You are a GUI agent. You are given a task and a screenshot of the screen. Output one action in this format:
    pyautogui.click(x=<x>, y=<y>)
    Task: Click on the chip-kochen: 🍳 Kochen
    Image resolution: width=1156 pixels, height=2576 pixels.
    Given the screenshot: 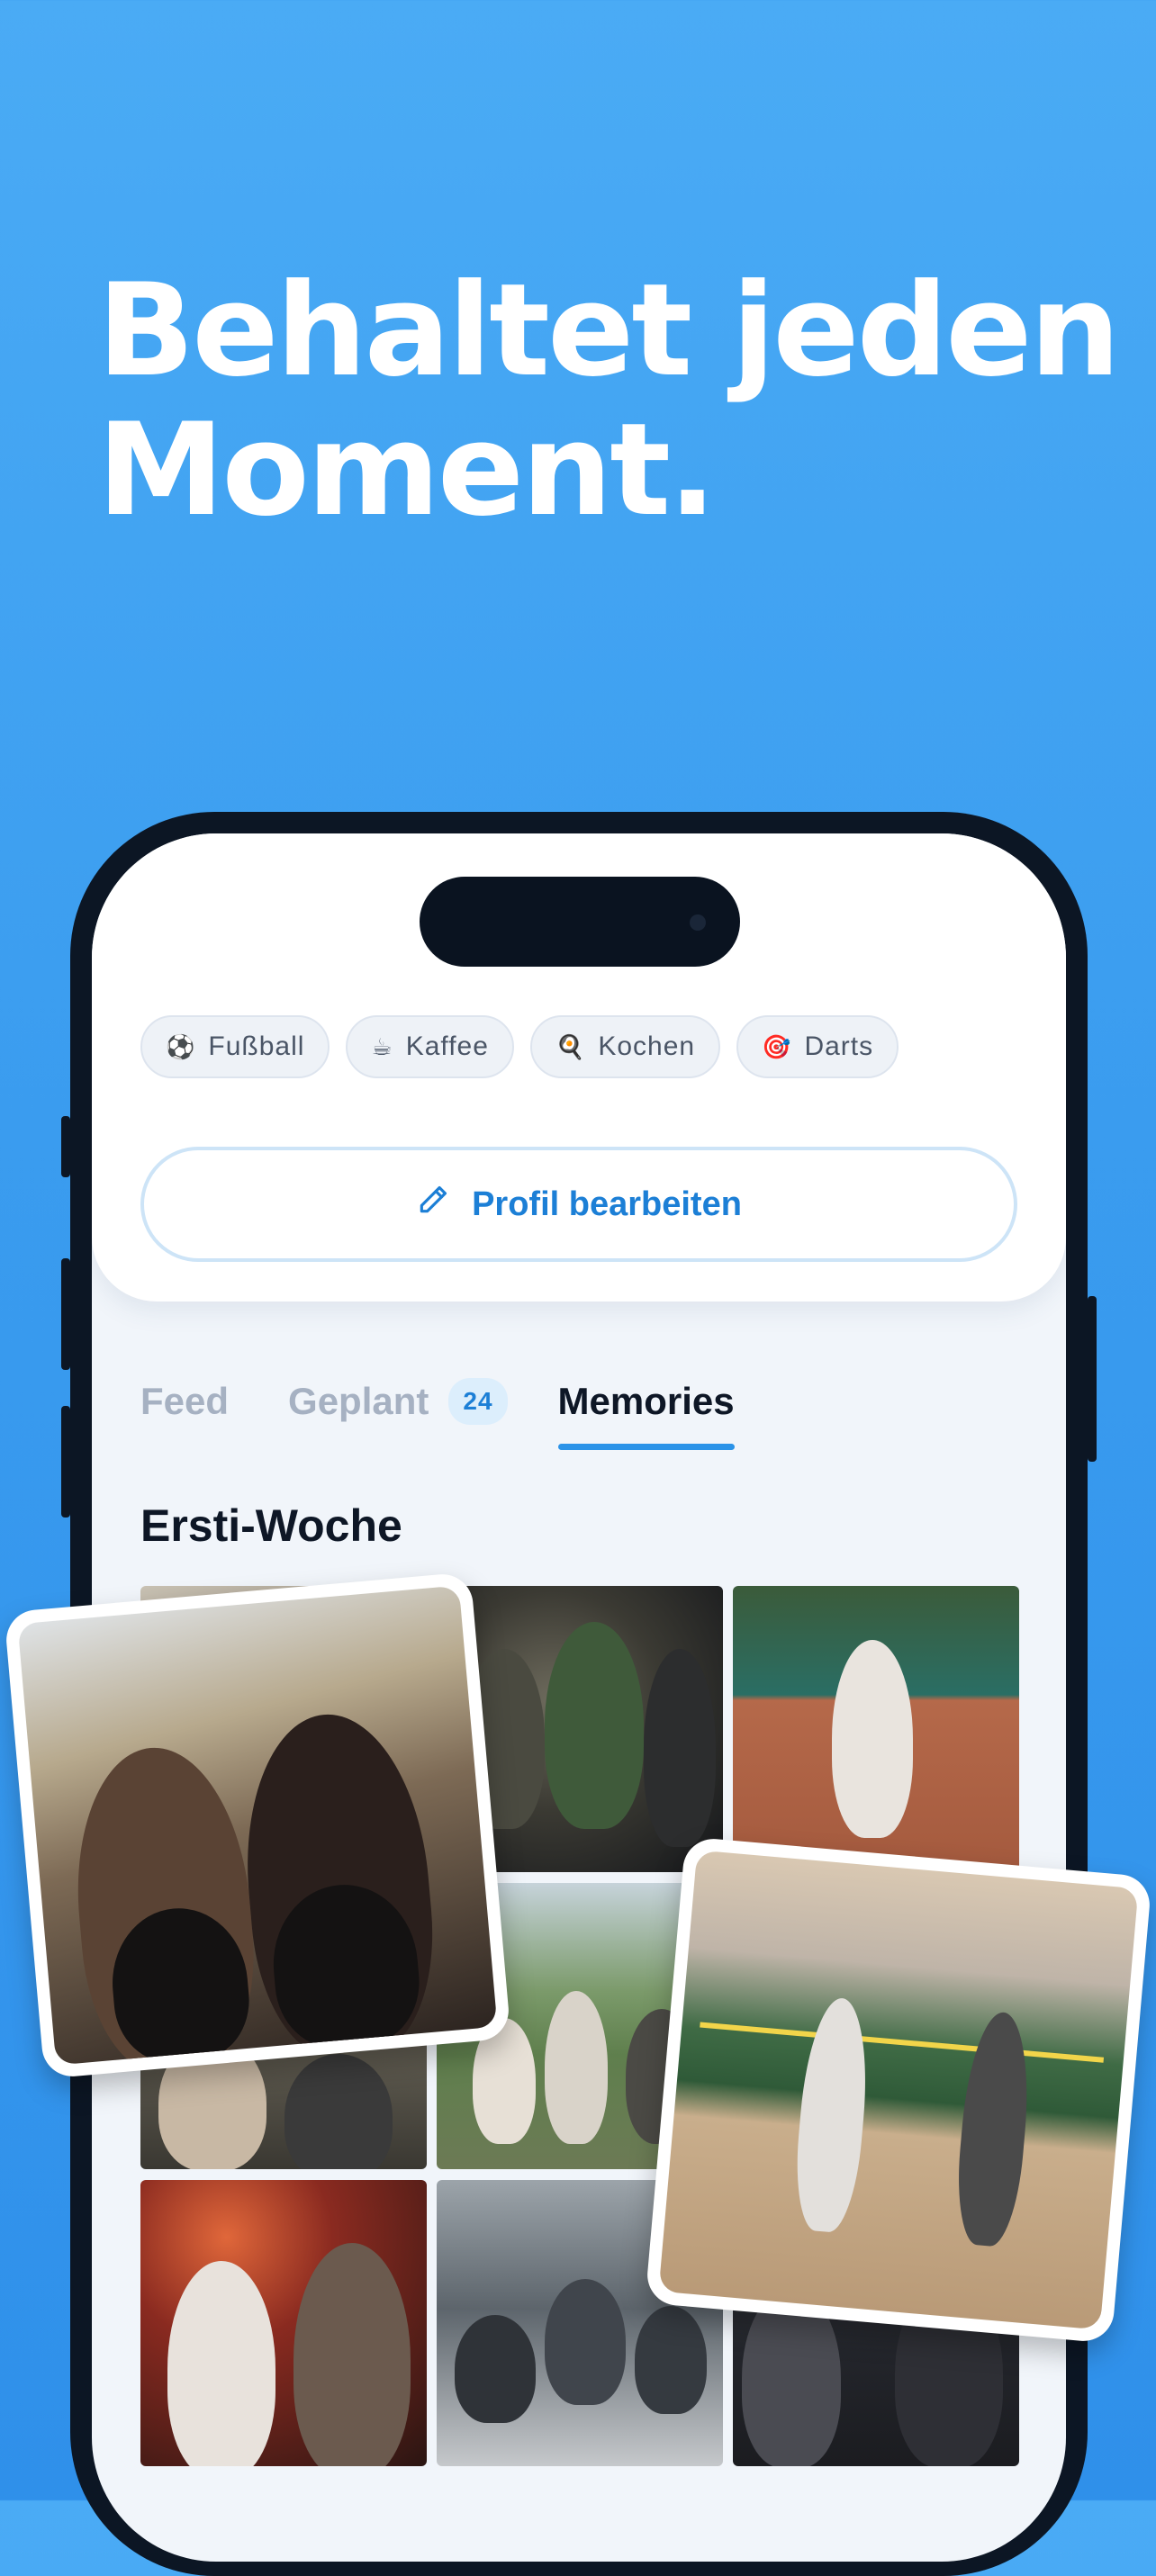 What is the action you would take?
    pyautogui.click(x=625, y=1046)
    